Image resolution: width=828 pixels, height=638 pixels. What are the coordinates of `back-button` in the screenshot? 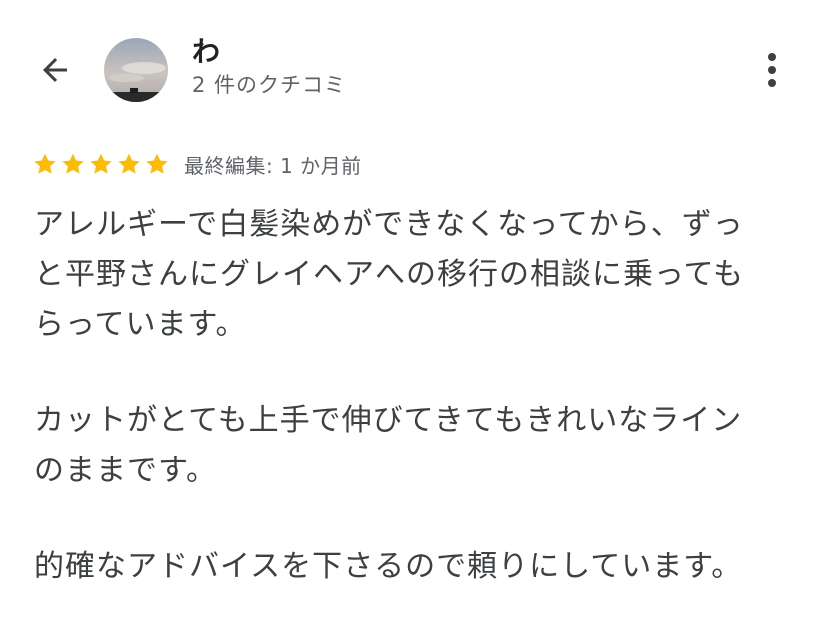 It's located at (55, 70).